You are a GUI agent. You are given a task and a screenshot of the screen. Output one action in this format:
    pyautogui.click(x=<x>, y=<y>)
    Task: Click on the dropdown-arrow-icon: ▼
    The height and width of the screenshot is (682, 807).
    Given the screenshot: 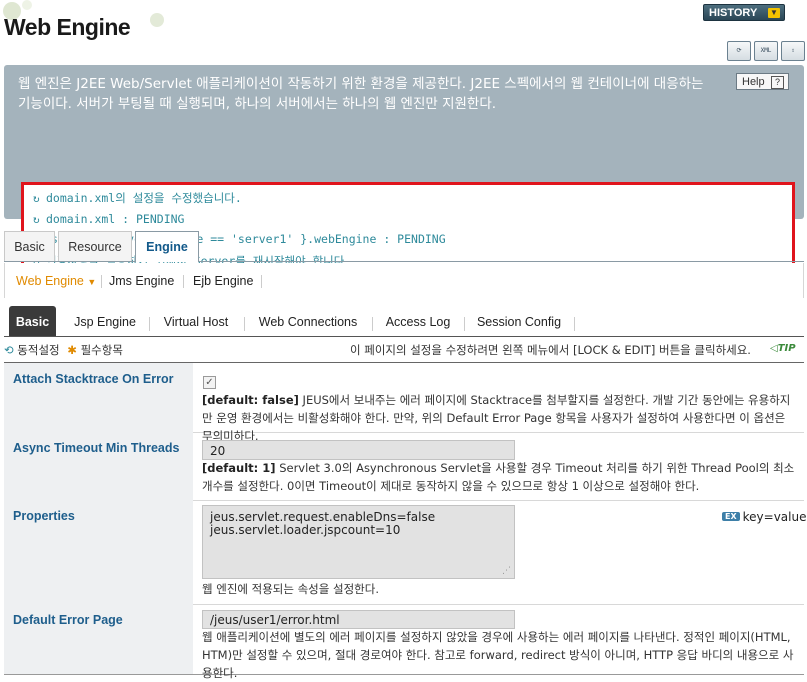 What is the action you would take?
    pyautogui.click(x=92, y=282)
    